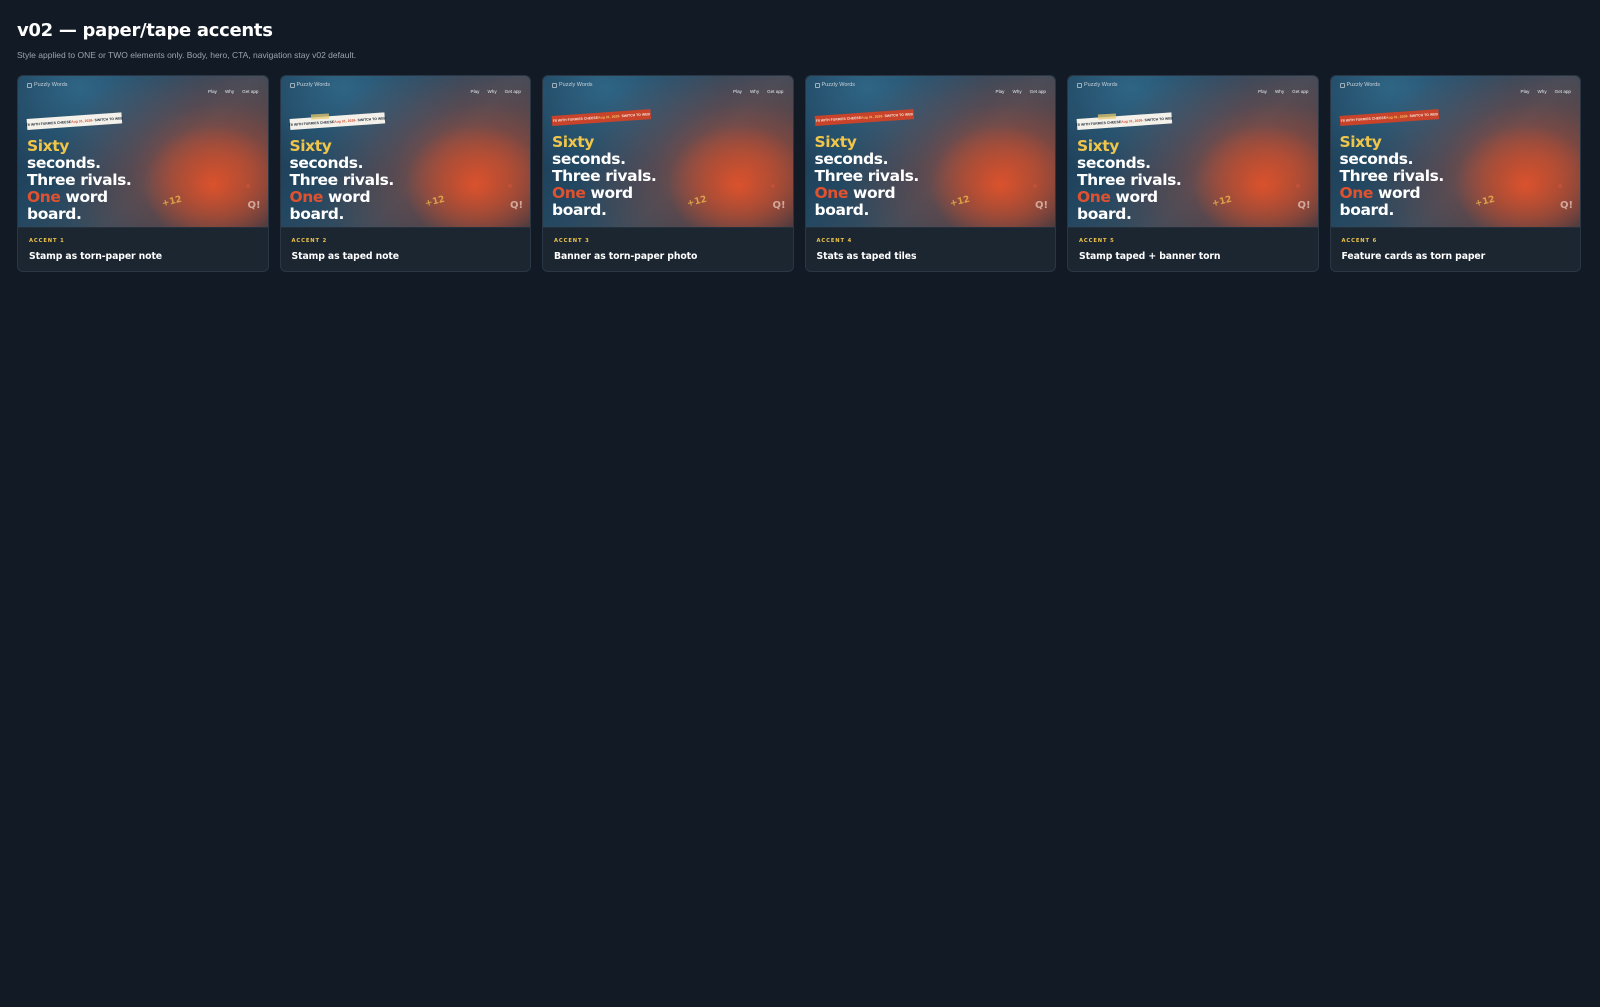  I want to click on accent-label: ACCENT 4, so click(834, 241).